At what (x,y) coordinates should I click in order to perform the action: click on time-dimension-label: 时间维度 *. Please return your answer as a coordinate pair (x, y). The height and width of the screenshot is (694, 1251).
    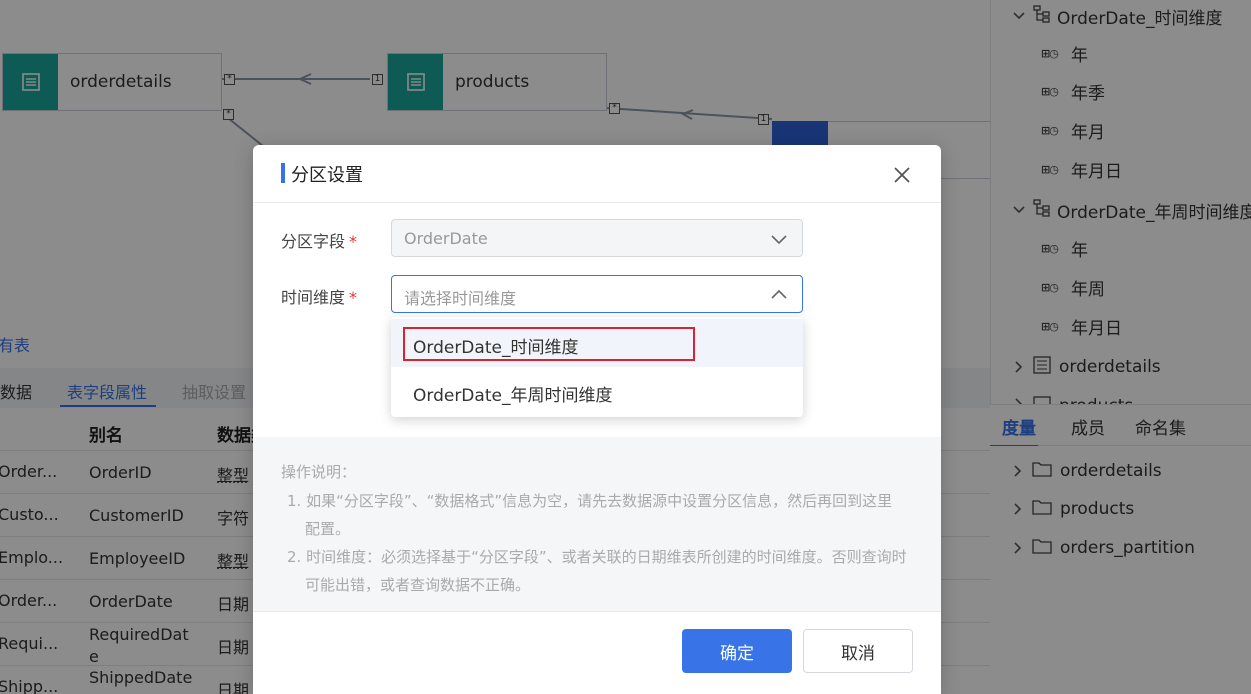
    Looking at the image, I should click on (319, 297).